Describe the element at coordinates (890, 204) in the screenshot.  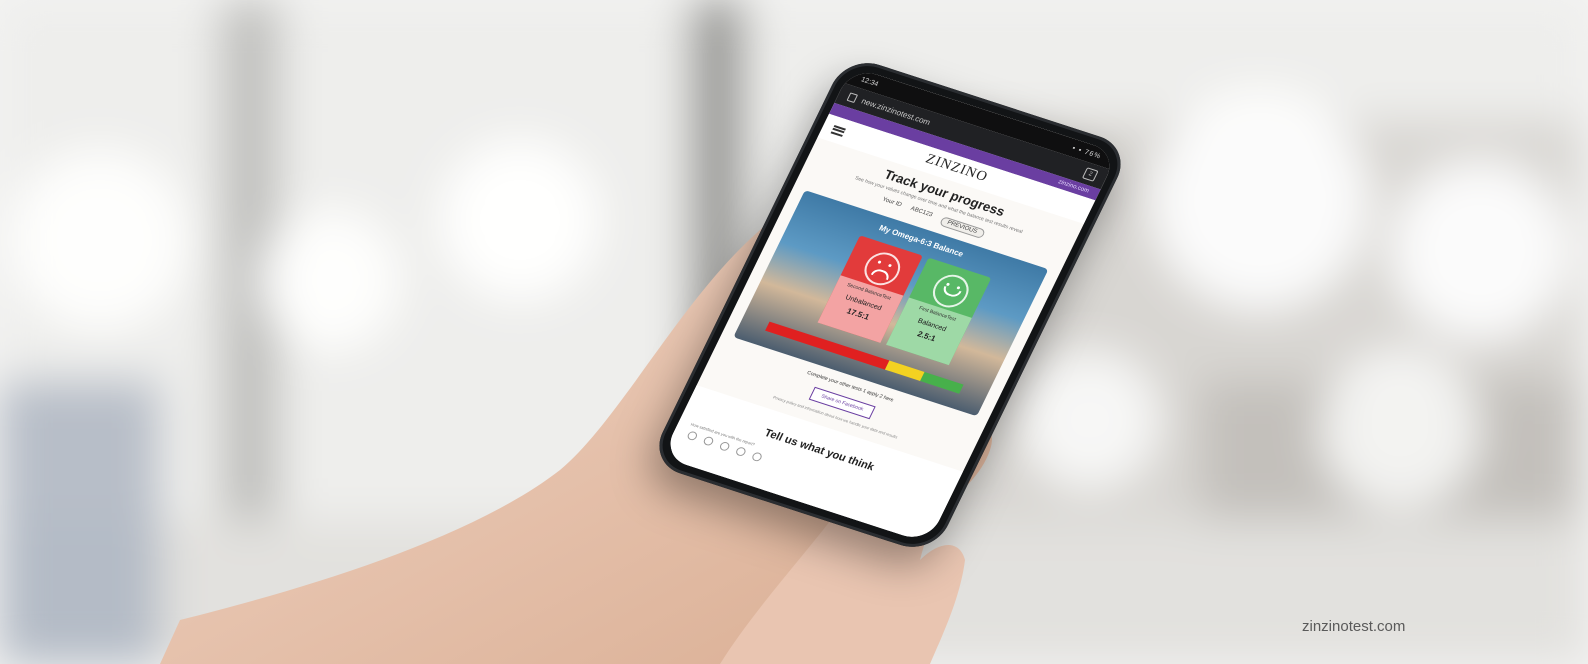
I see `tab-your-id: Your ID` at that location.